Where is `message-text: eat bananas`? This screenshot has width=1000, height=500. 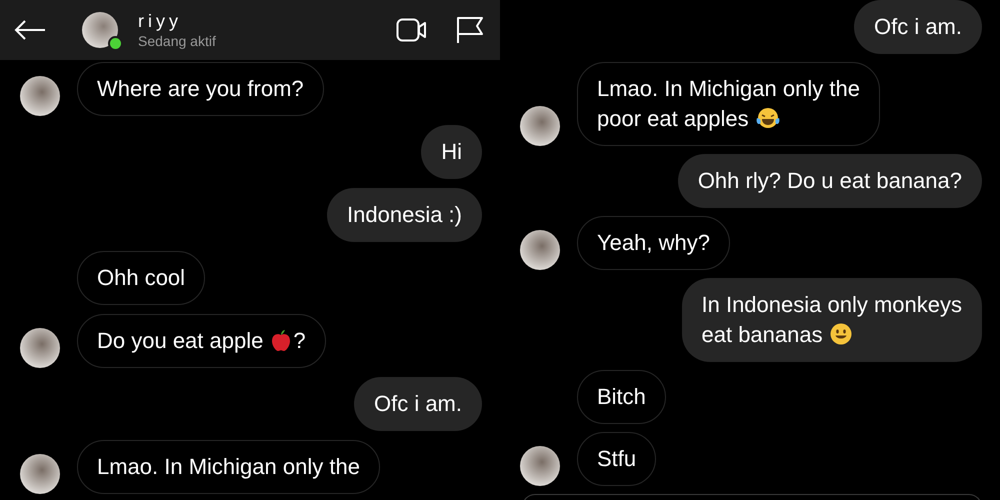
message-text: eat bananas is located at coordinates (762, 334).